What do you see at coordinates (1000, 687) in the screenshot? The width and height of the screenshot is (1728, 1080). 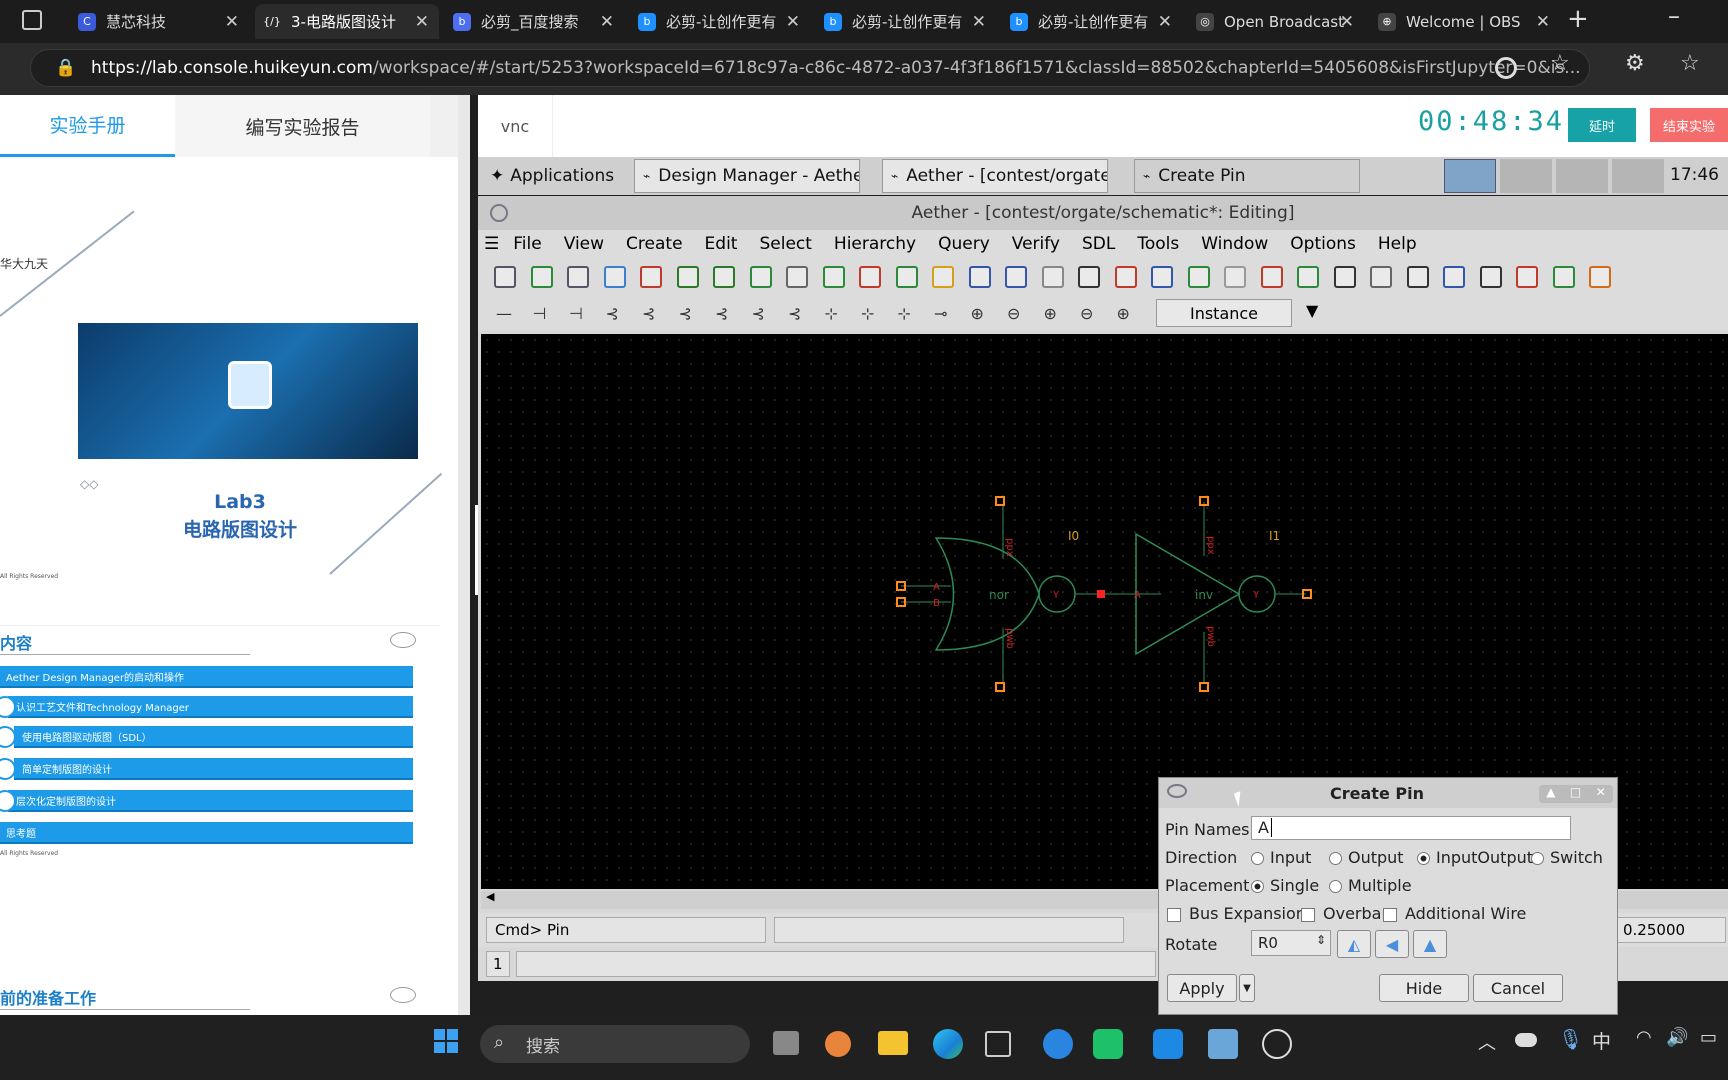 I see `nor-vss-pin` at bounding box center [1000, 687].